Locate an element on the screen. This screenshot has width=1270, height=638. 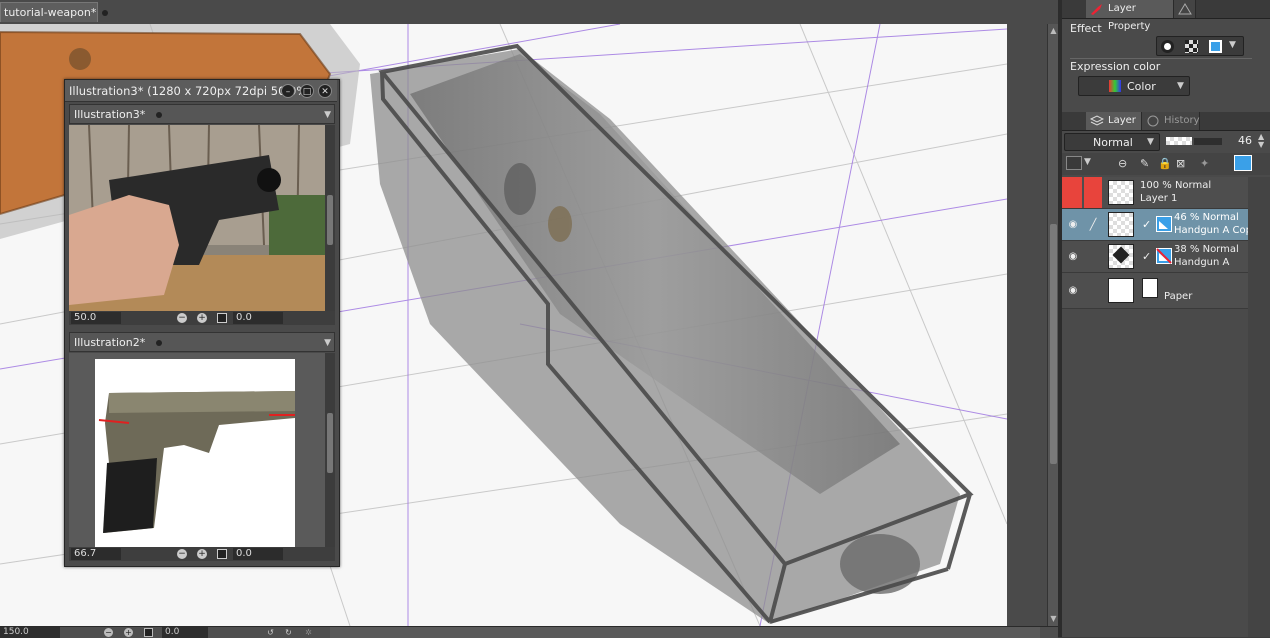
tone-effect-icon is located at coordinates (1191, 46).